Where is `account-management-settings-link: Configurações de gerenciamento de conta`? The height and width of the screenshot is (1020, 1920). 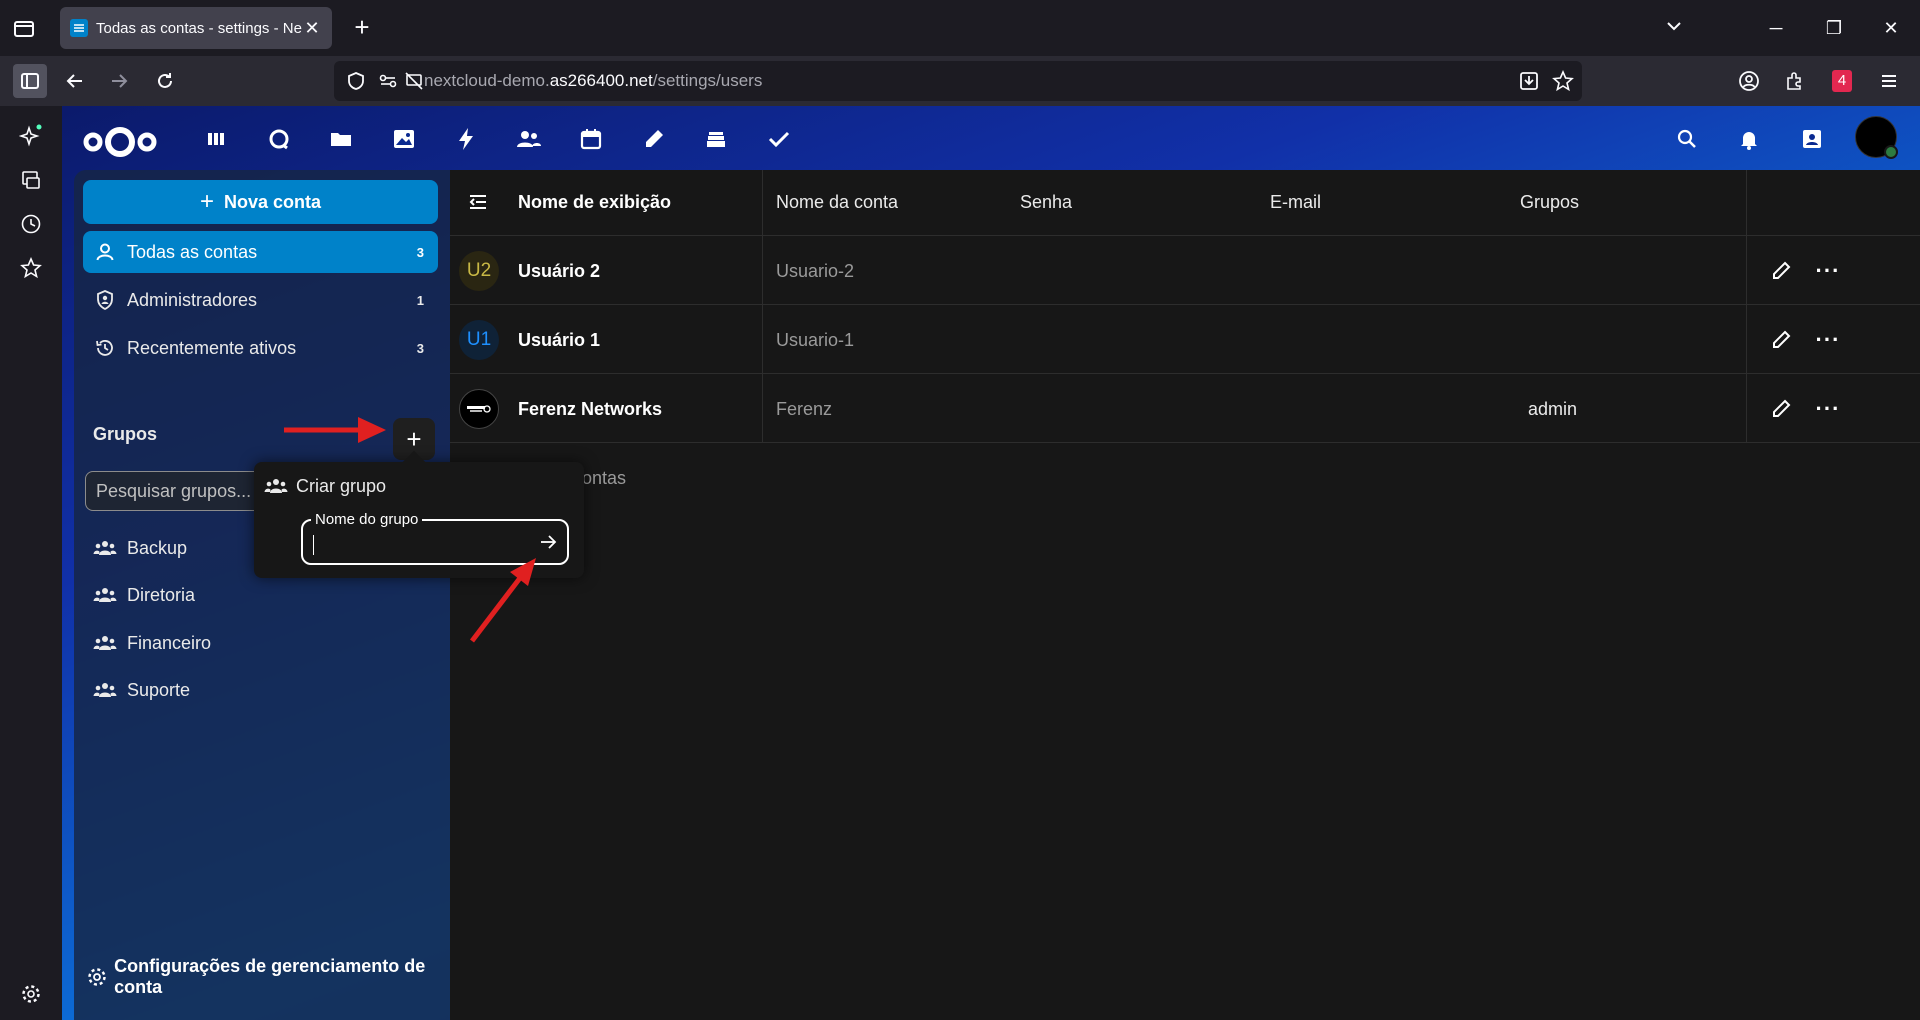 account-management-settings-link: Configurações de gerenciamento de conta is located at coordinates (268, 977).